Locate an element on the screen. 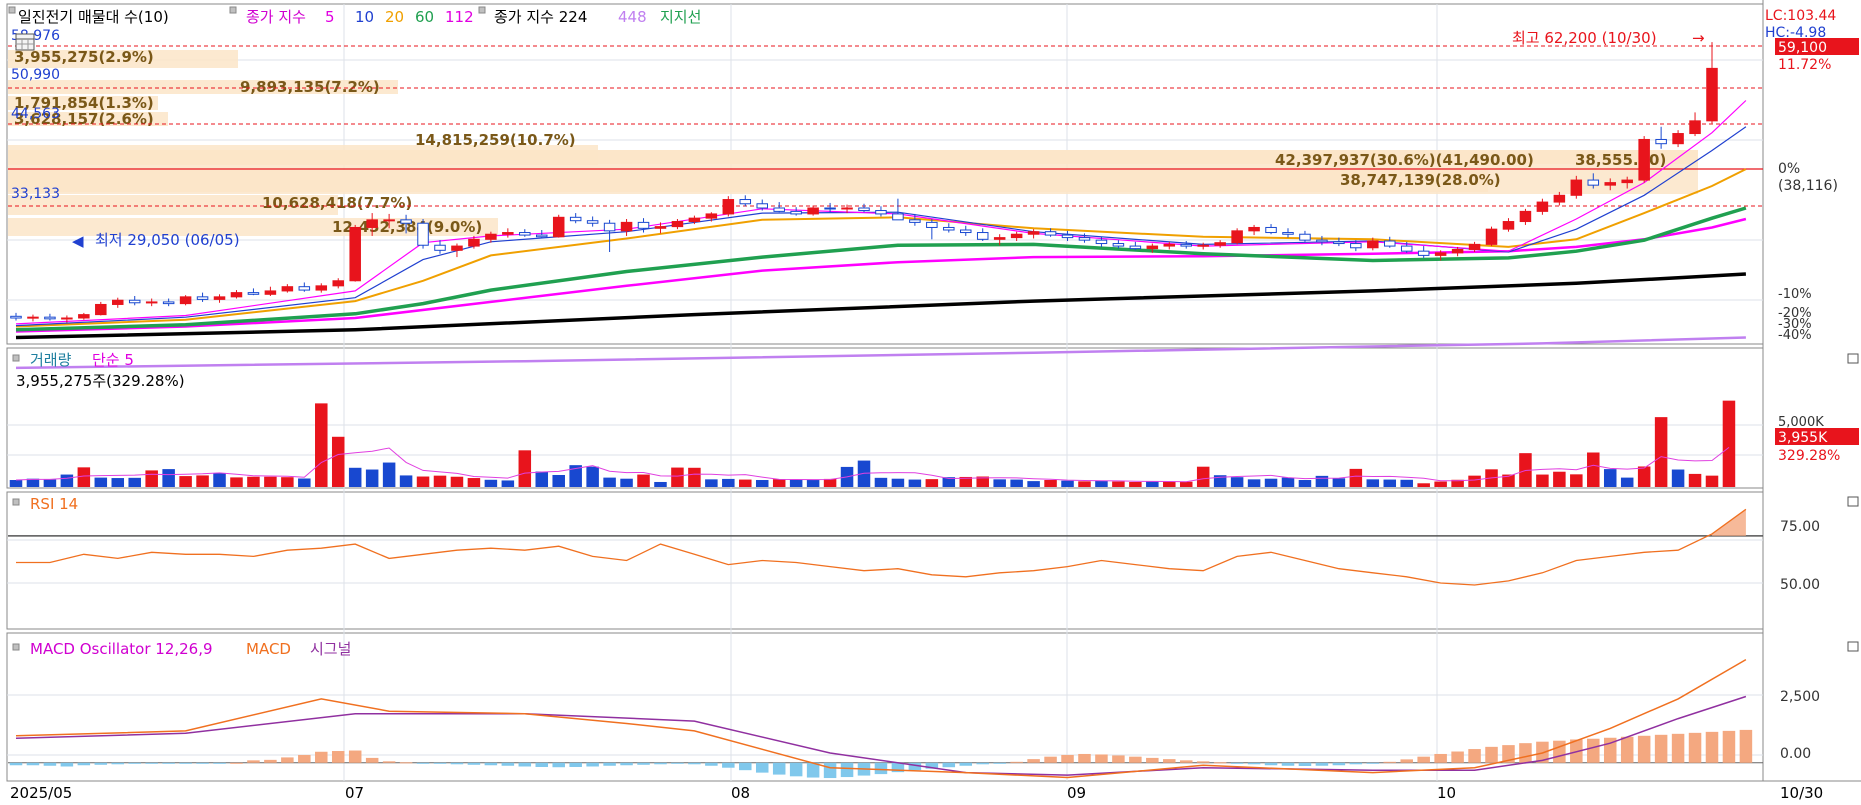 The height and width of the screenshot is (805, 1861). x-label-07: 07 is located at coordinates (354, 793).